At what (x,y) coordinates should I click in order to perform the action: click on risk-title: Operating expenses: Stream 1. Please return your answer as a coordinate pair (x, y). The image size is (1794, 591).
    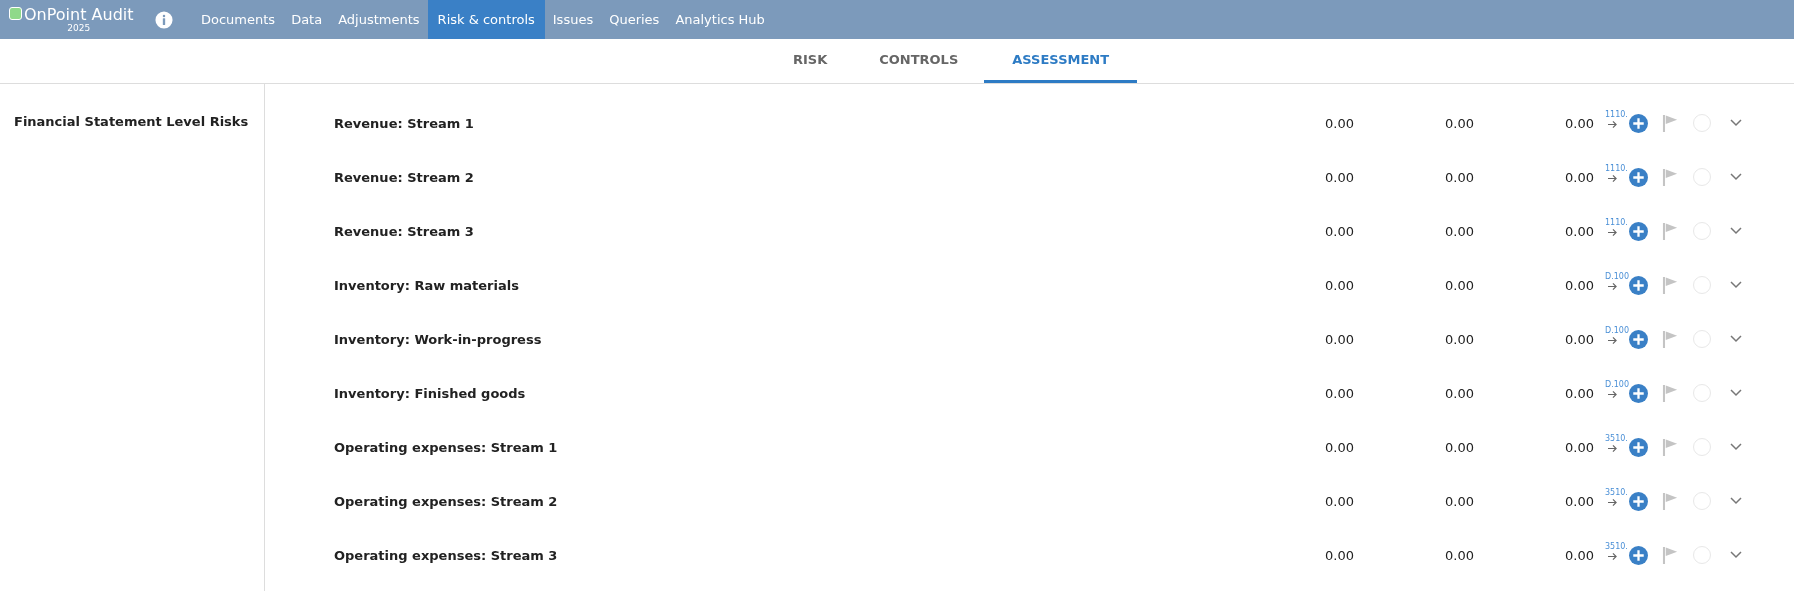
    Looking at the image, I should click on (446, 447).